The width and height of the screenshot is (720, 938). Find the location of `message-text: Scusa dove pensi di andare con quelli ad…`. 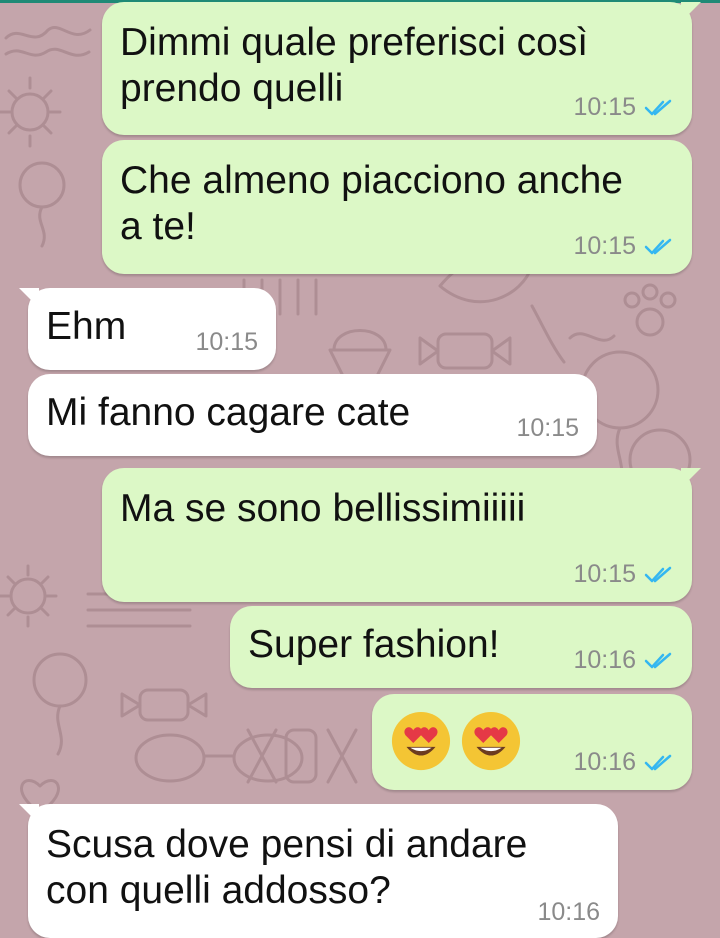

message-text: Scusa dove pensi di andare con quelli ad… is located at coordinates (287, 867).